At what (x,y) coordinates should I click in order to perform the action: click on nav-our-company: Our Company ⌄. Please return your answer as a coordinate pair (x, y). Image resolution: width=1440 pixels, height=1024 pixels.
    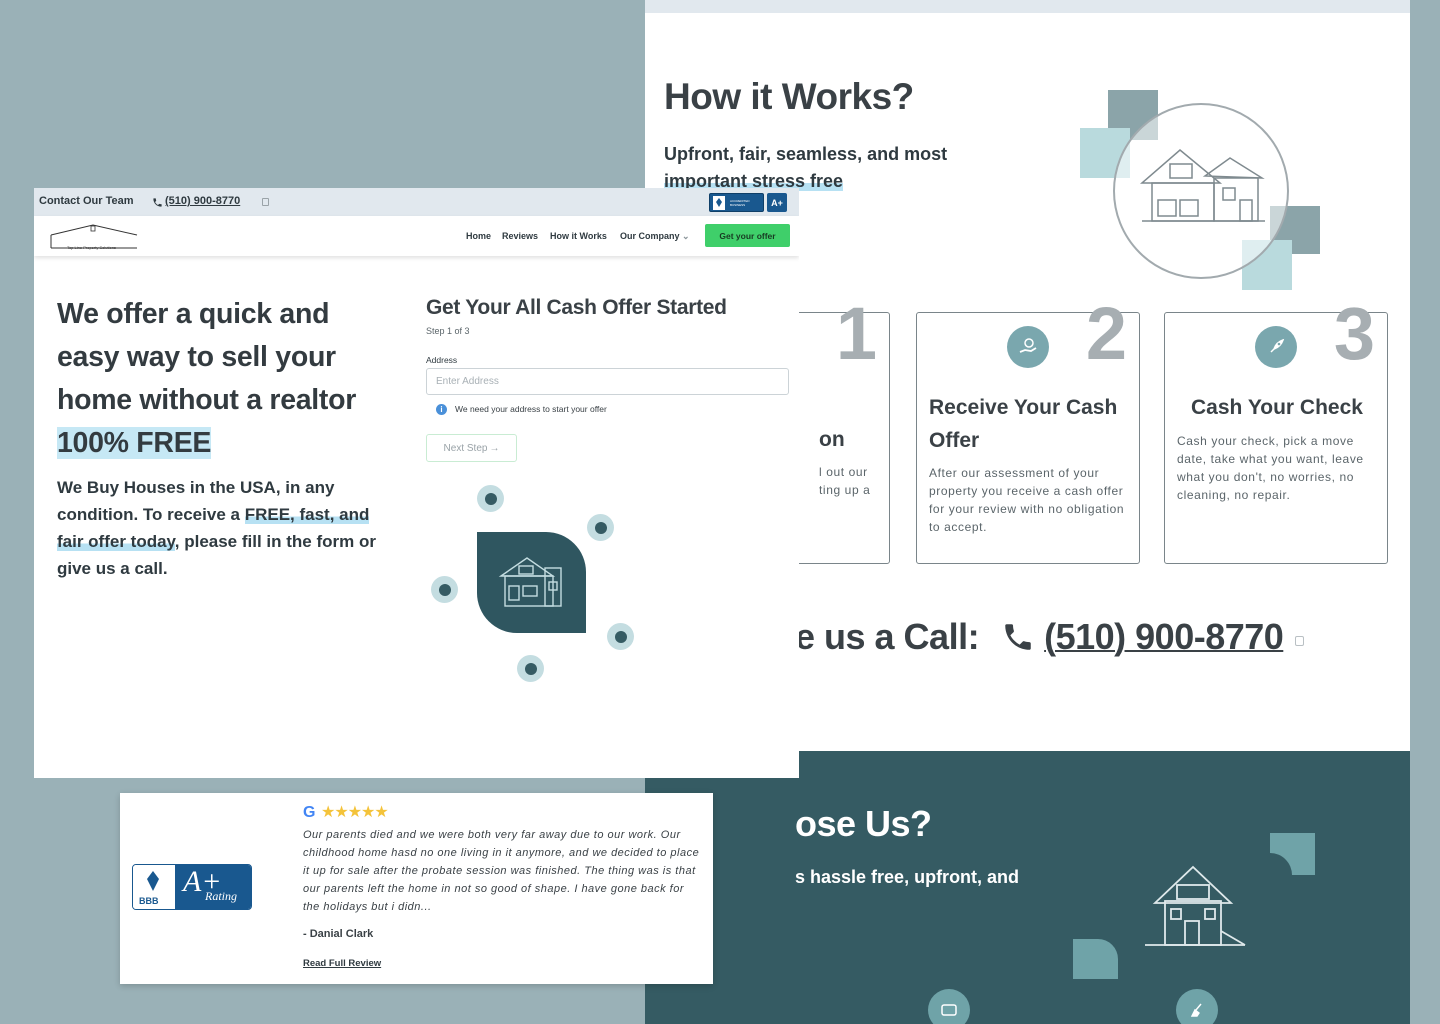
    Looking at the image, I should click on (655, 236).